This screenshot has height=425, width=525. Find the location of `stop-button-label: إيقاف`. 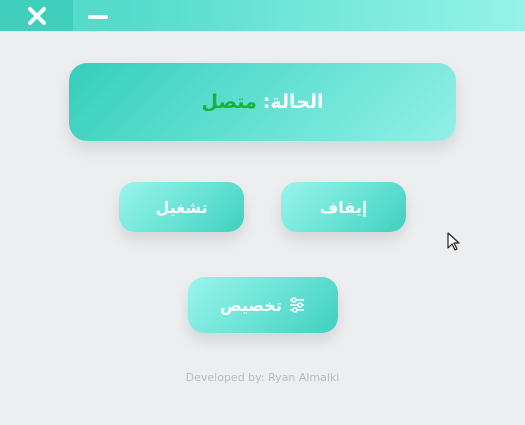

stop-button-label: إيقاف is located at coordinates (343, 207).